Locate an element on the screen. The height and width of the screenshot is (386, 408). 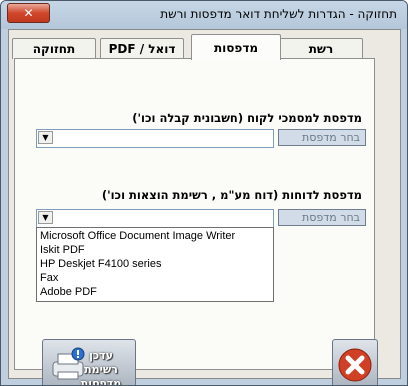
update-printer-list-button: עדכן רשימת מדפסות is located at coordinates (89, 362).